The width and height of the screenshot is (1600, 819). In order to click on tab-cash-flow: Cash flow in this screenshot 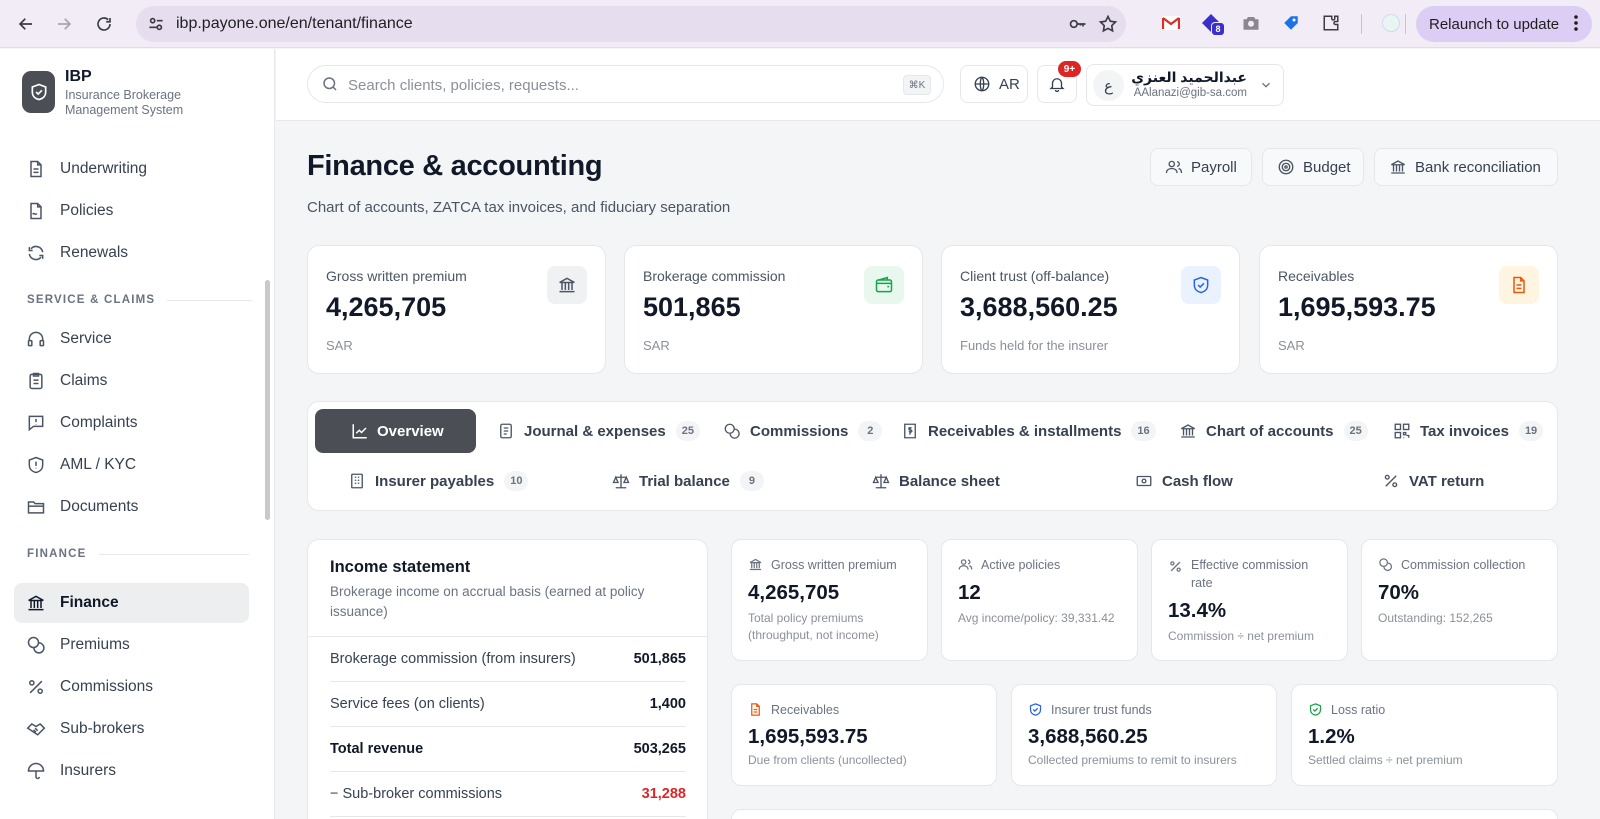, I will do `click(1184, 481)`.